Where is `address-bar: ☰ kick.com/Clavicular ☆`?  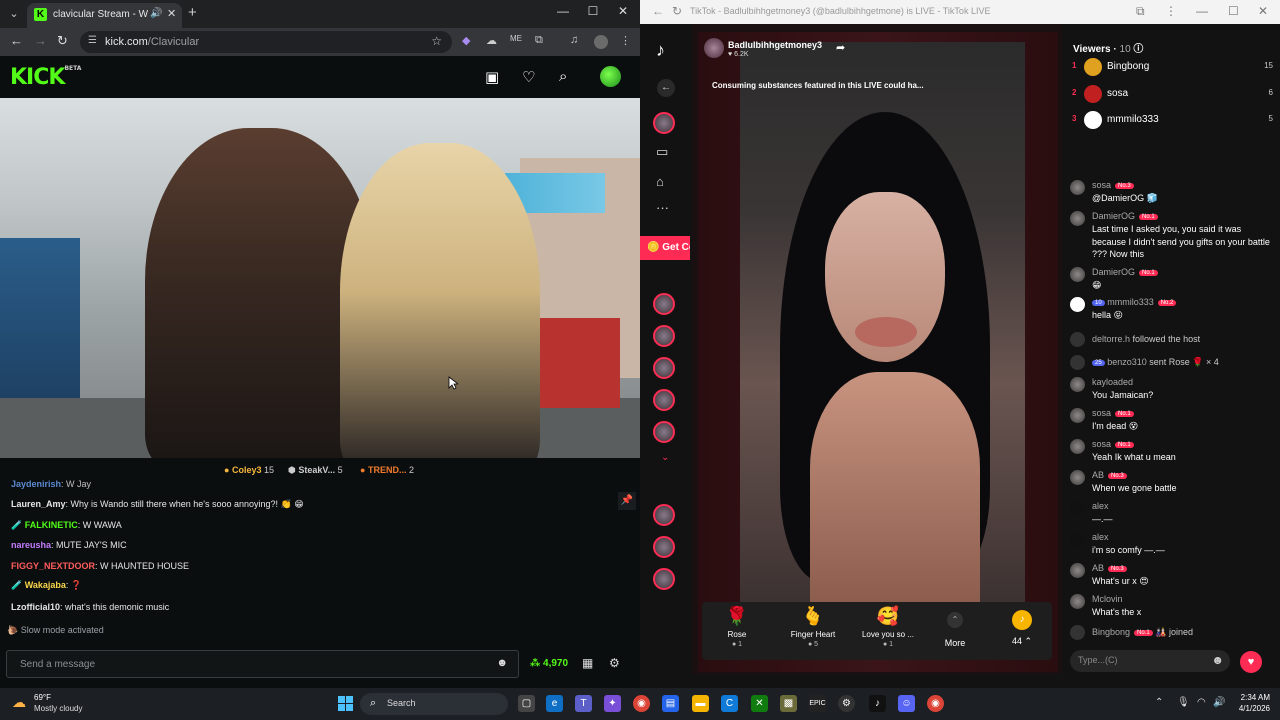 address-bar: ☰ kick.com/Clavicular ☆ is located at coordinates (266, 42).